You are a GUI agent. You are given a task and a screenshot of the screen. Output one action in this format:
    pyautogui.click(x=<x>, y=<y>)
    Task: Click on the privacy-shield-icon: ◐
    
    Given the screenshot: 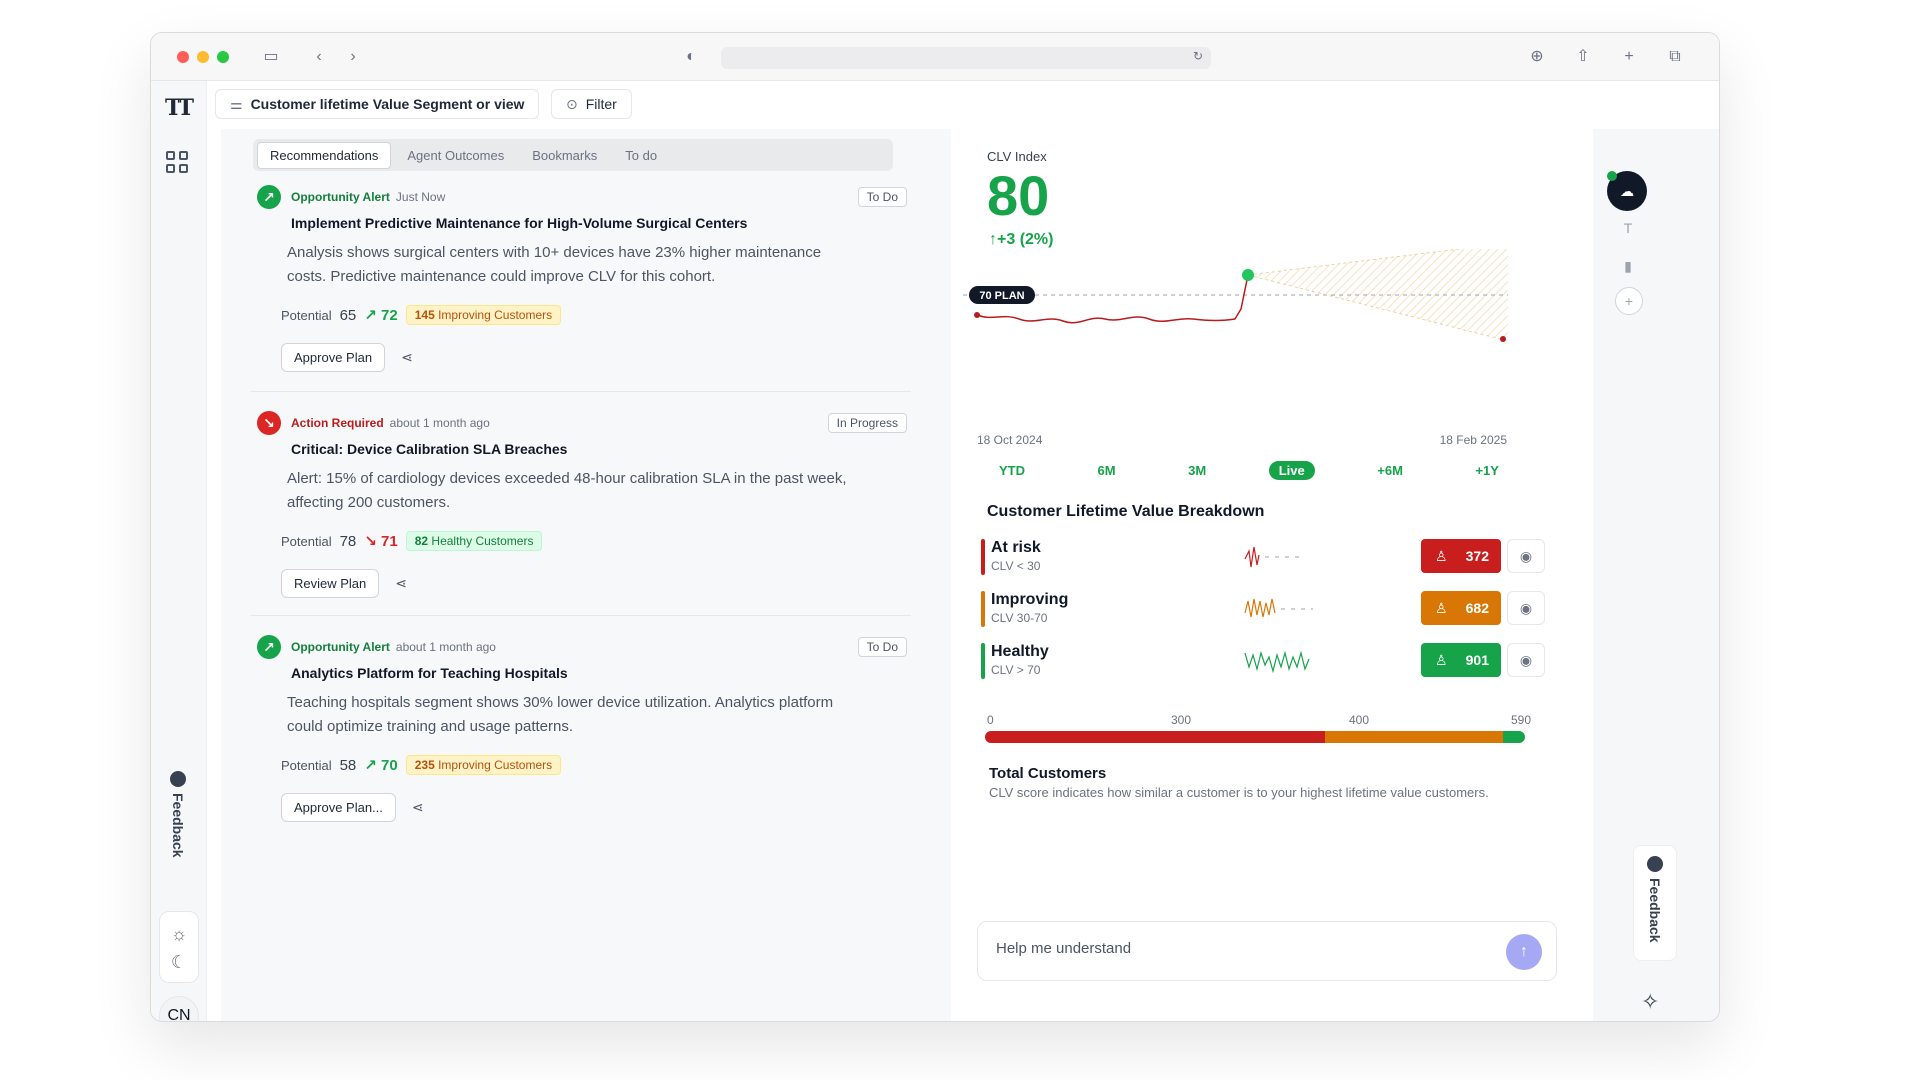 What is the action you would take?
    pyautogui.click(x=691, y=57)
    